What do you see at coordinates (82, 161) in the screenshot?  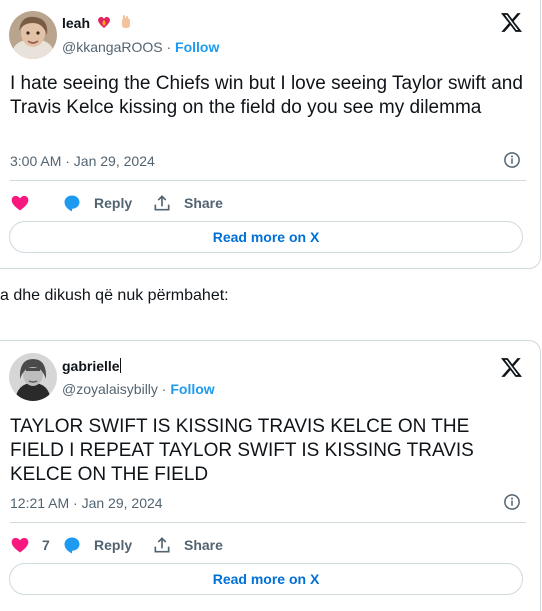 I see `tweet-timestamp: 3:00 AM · Jan 29, 2024` at bounding box center [82, 161].